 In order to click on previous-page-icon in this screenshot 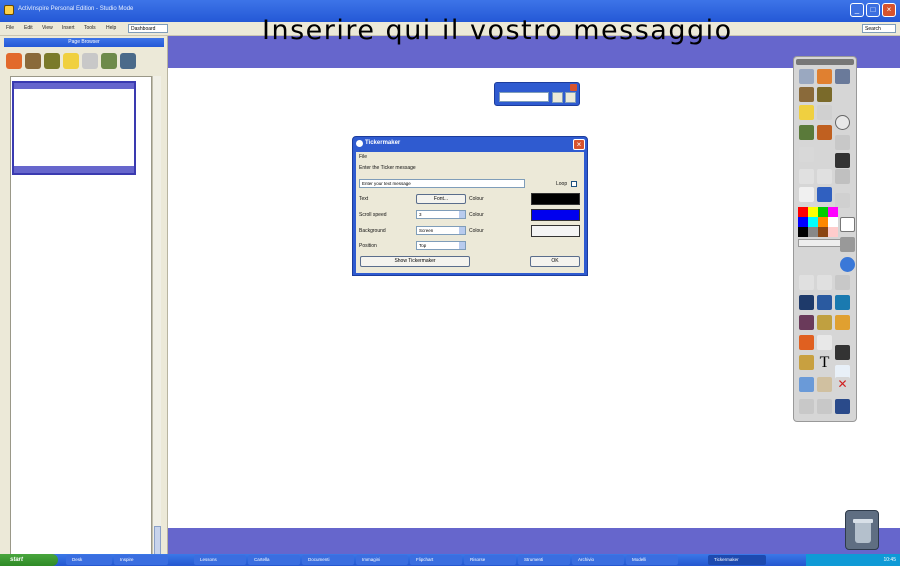, I will do `click(806, 176)`.